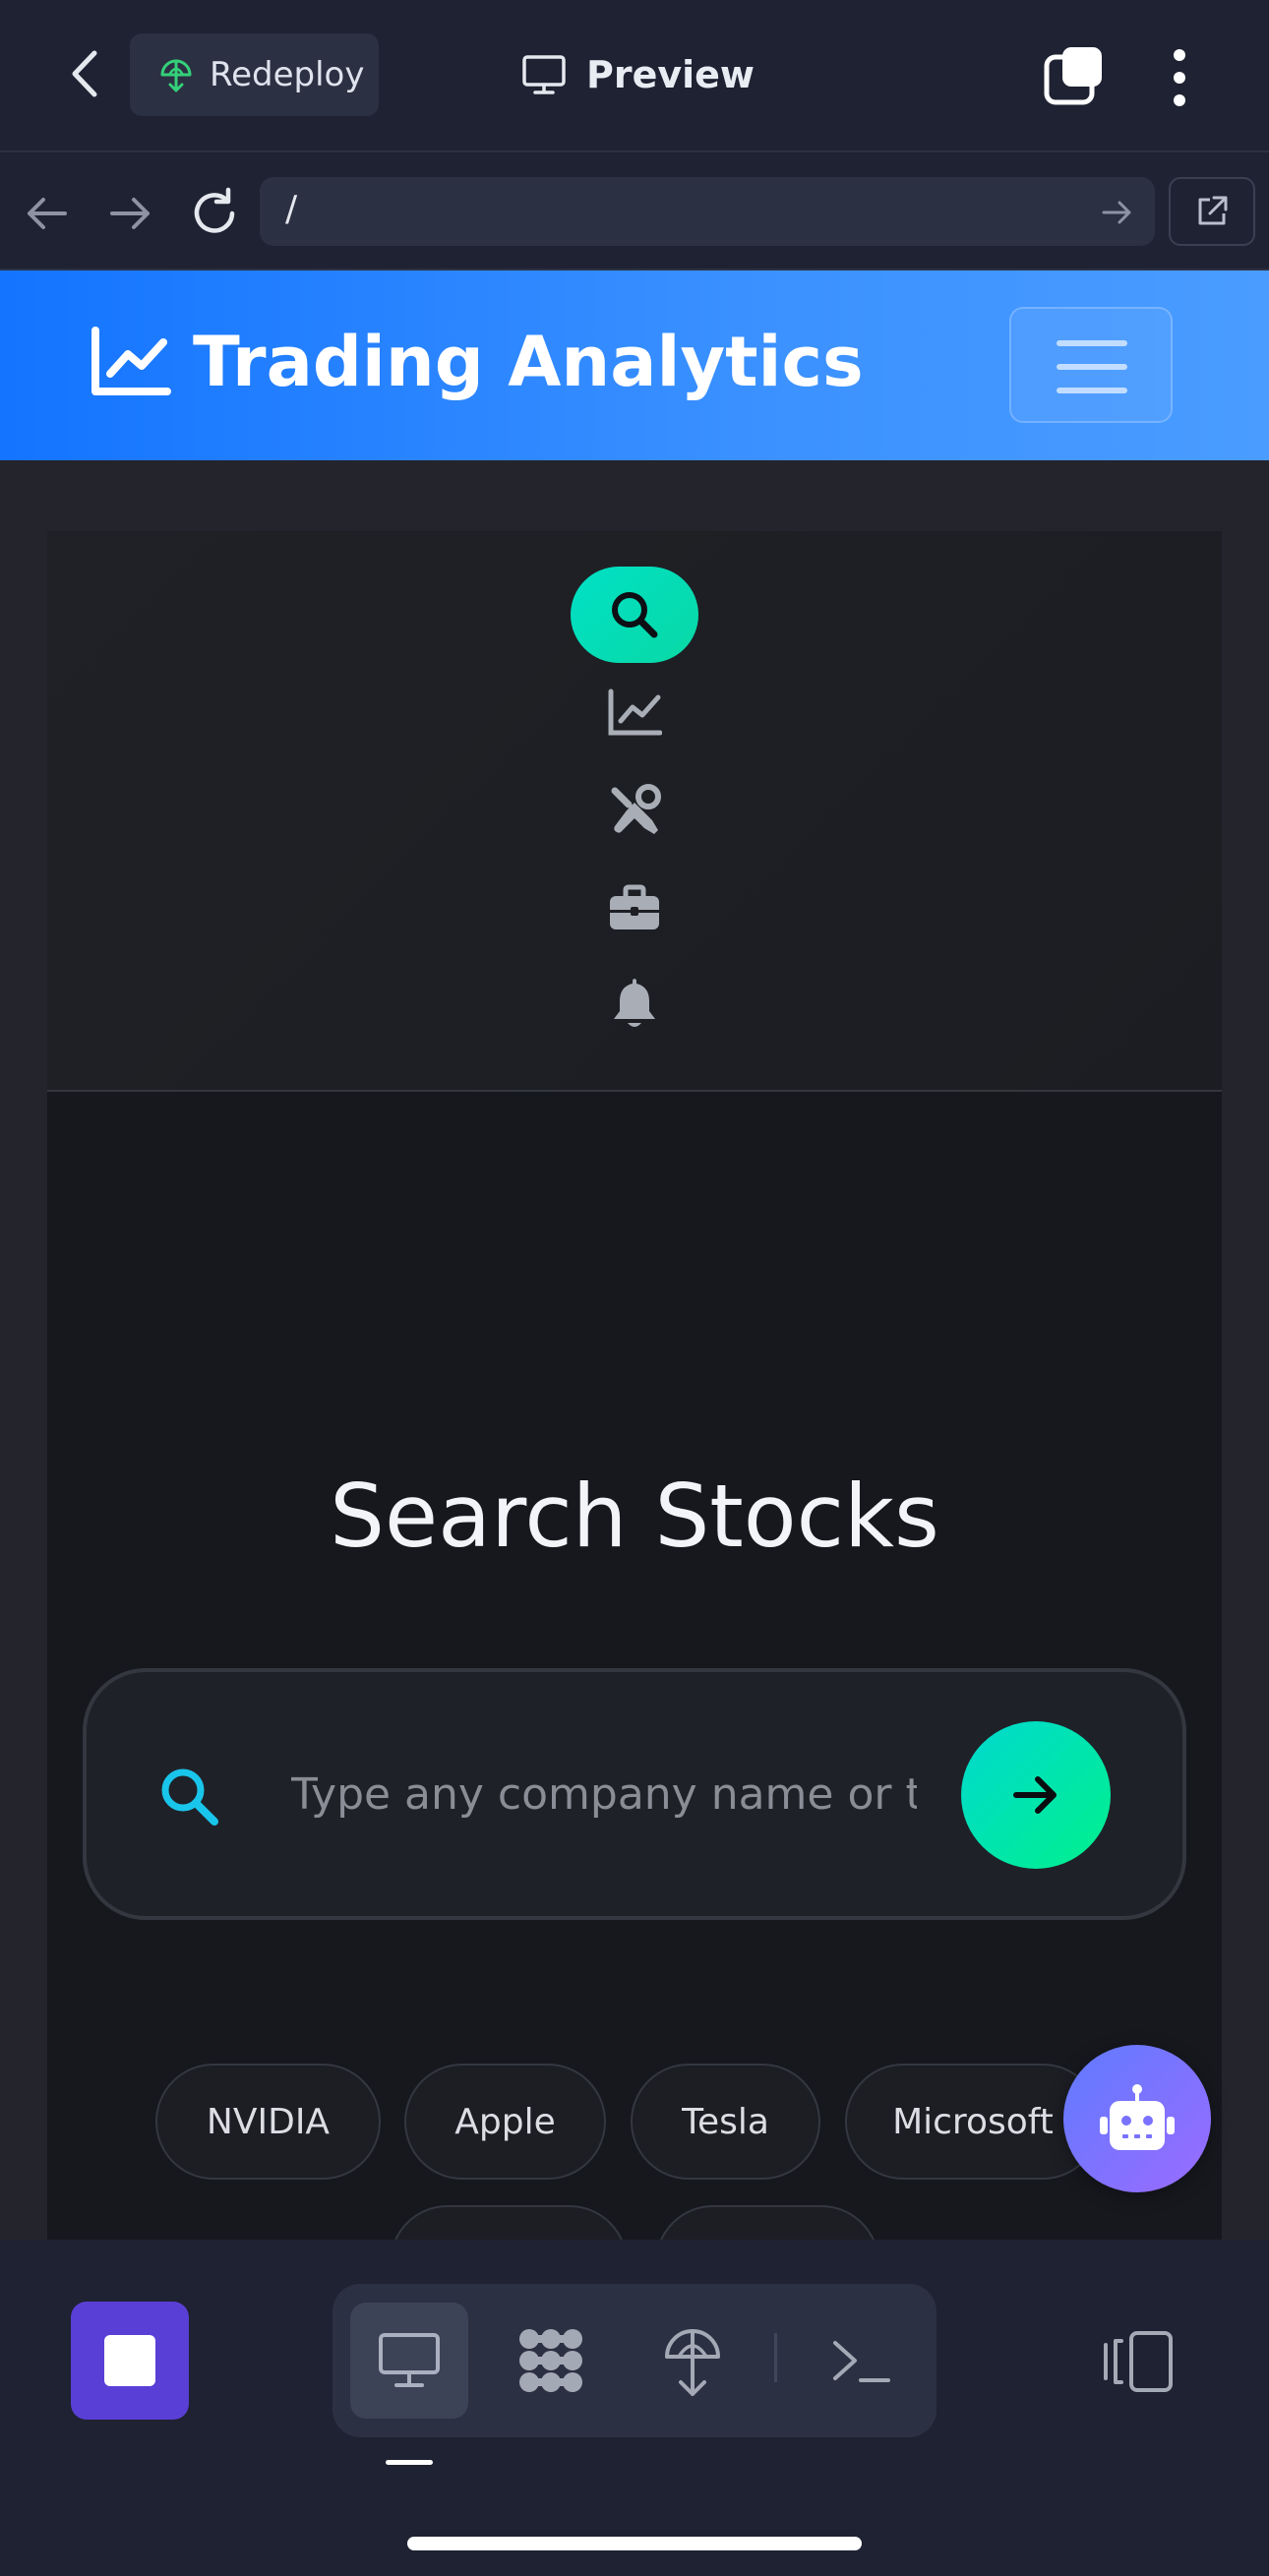  What do you see at coordinates (287, 74) in the screenshot?
I see `redeploy-label: Redeploy` at bounding box center [287, 74].